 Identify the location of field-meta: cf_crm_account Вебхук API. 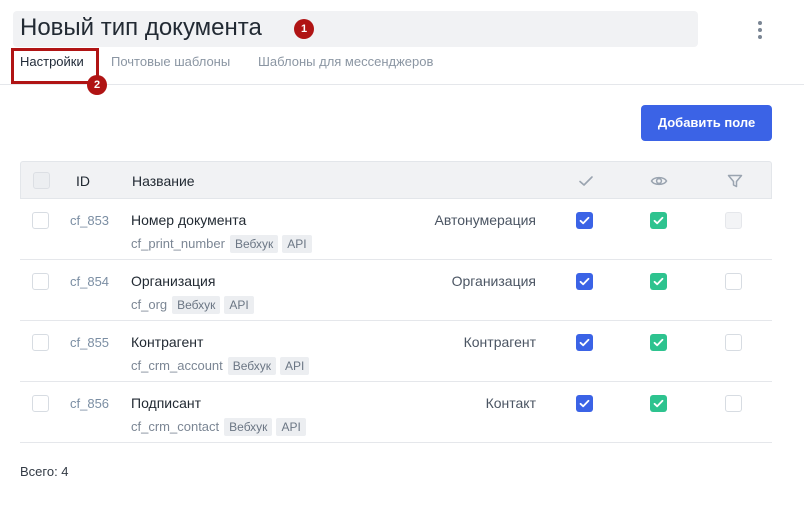
(220, 365).